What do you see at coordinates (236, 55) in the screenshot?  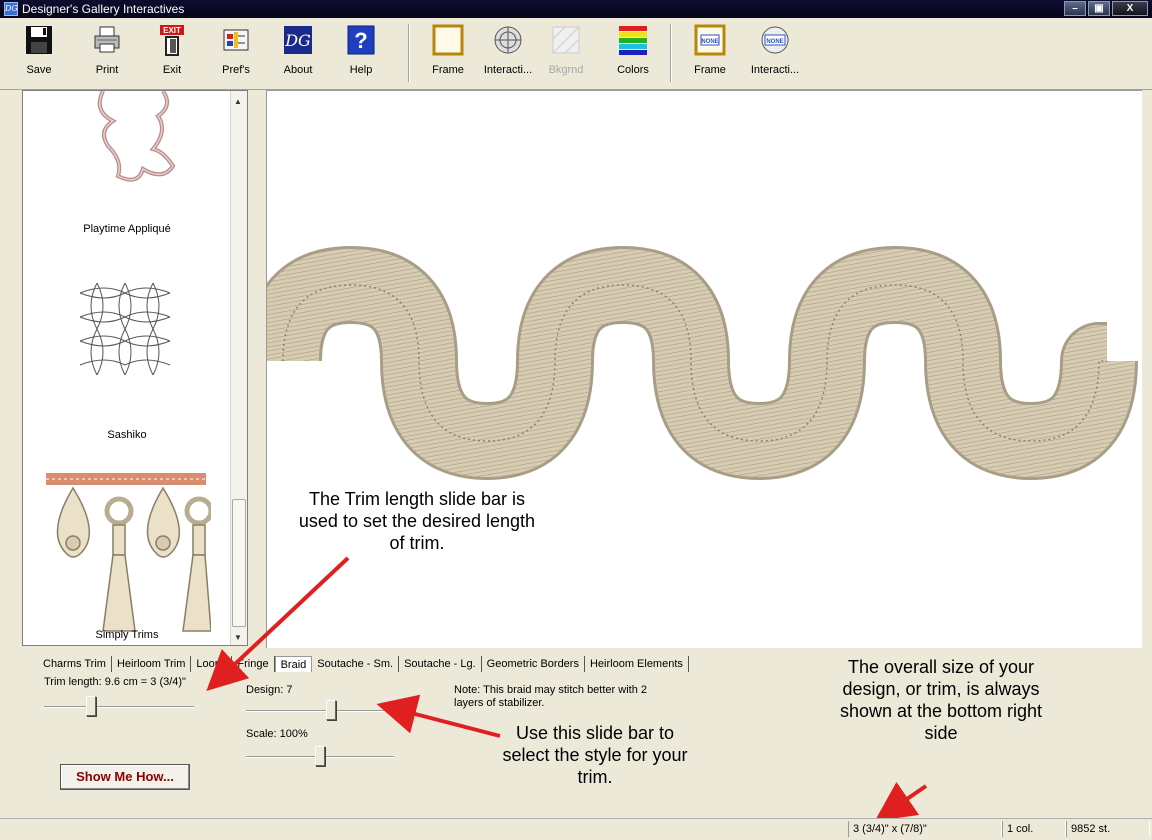 I see `preferences-button: Pref's` at bounding box center [236, 55].